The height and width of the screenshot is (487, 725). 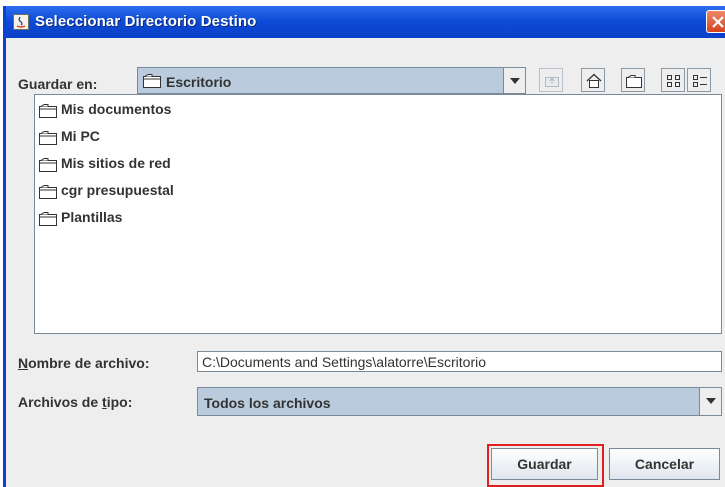 I want to click on list-view-button, so click(x=673, y=80).